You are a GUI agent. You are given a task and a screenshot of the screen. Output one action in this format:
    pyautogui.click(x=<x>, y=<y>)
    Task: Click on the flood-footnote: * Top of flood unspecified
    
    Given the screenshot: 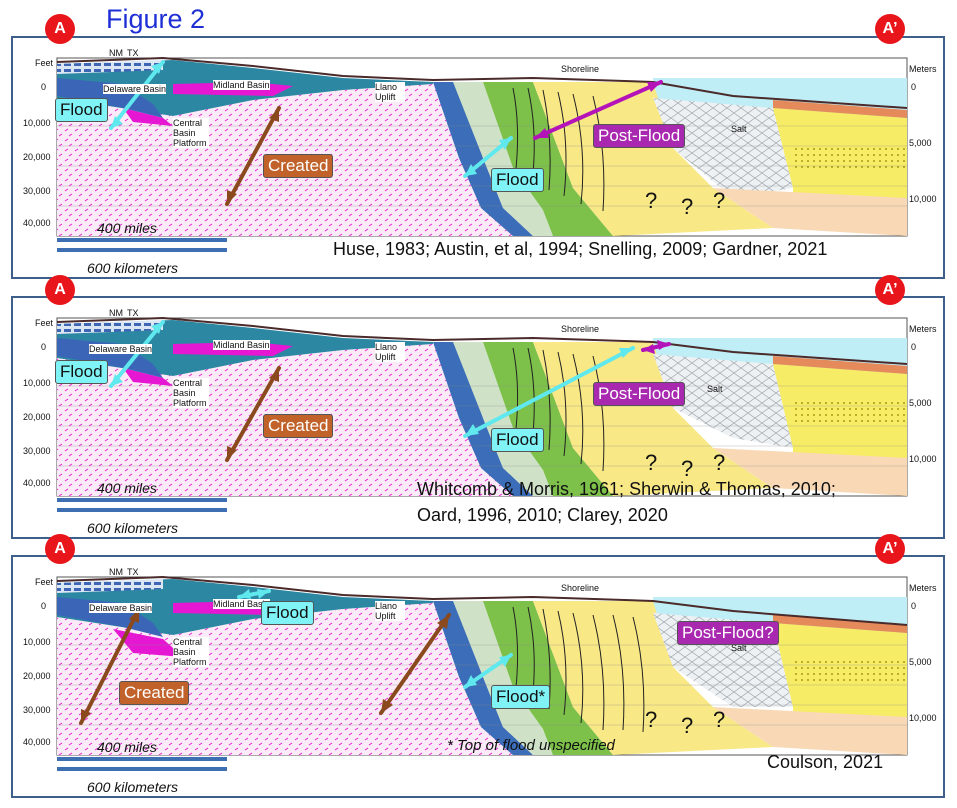 What is the action you would take?
    pyautogui.click(x=531, y=745)
    